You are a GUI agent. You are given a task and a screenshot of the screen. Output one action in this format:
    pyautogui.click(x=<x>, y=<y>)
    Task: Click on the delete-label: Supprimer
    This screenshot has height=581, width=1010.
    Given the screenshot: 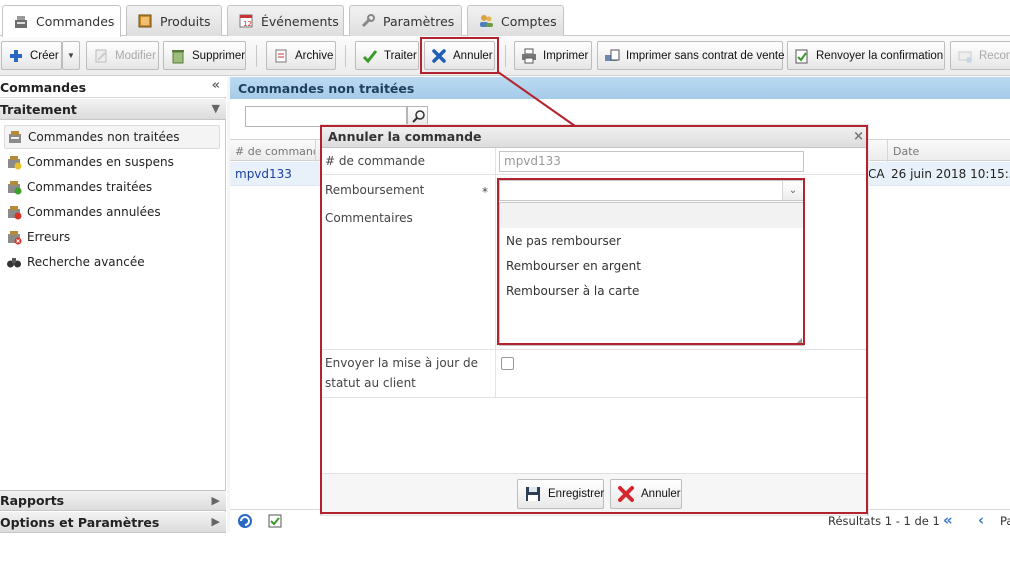 What is the action you would take?
    pyautogui.click(x=219, y=55)
    